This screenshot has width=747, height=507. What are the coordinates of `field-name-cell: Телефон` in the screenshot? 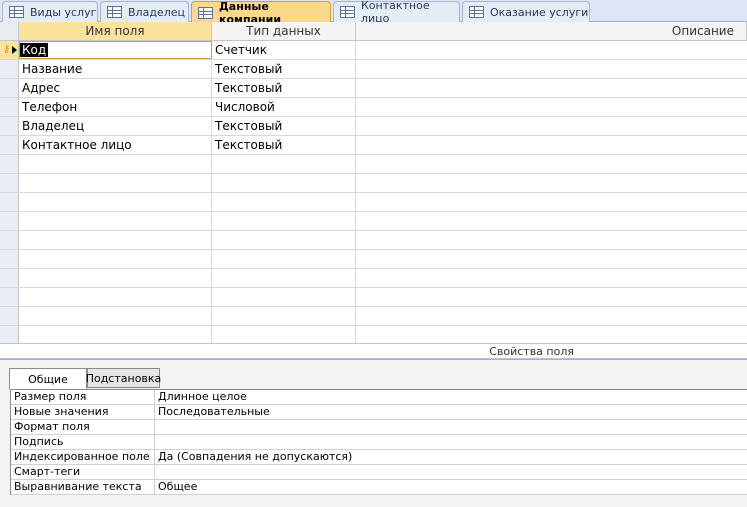 It's located at (115, 107).